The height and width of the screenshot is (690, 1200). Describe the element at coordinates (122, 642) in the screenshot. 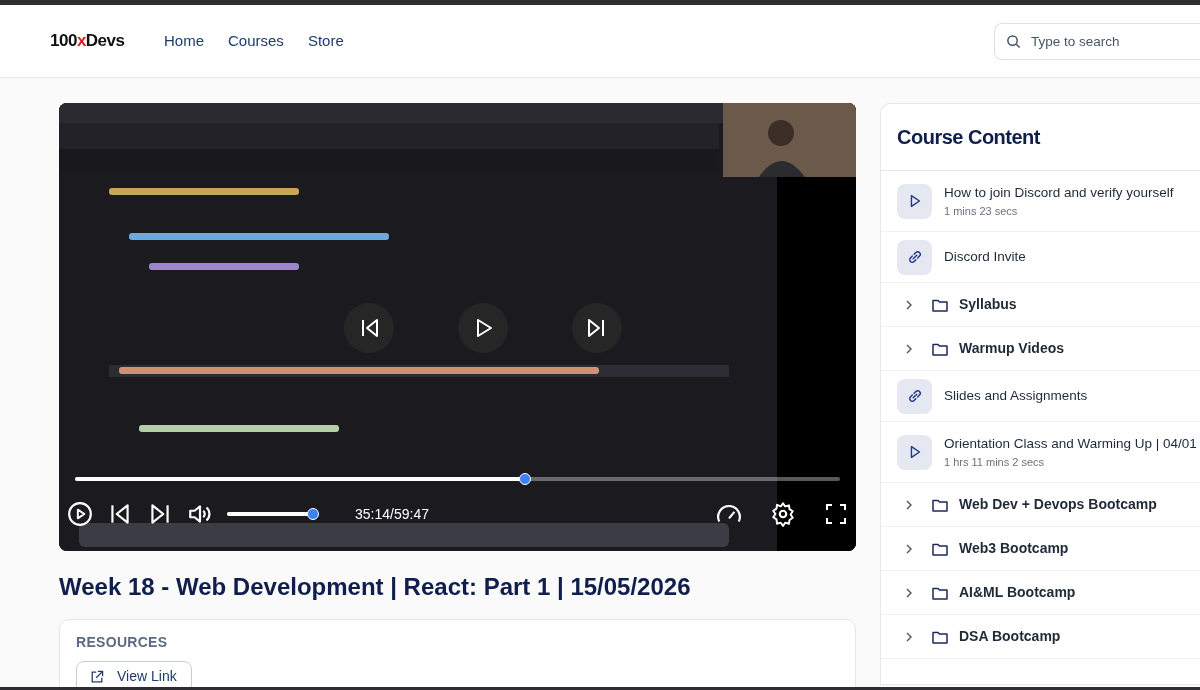

I see `resources-heading: RESOURCES` at that location.